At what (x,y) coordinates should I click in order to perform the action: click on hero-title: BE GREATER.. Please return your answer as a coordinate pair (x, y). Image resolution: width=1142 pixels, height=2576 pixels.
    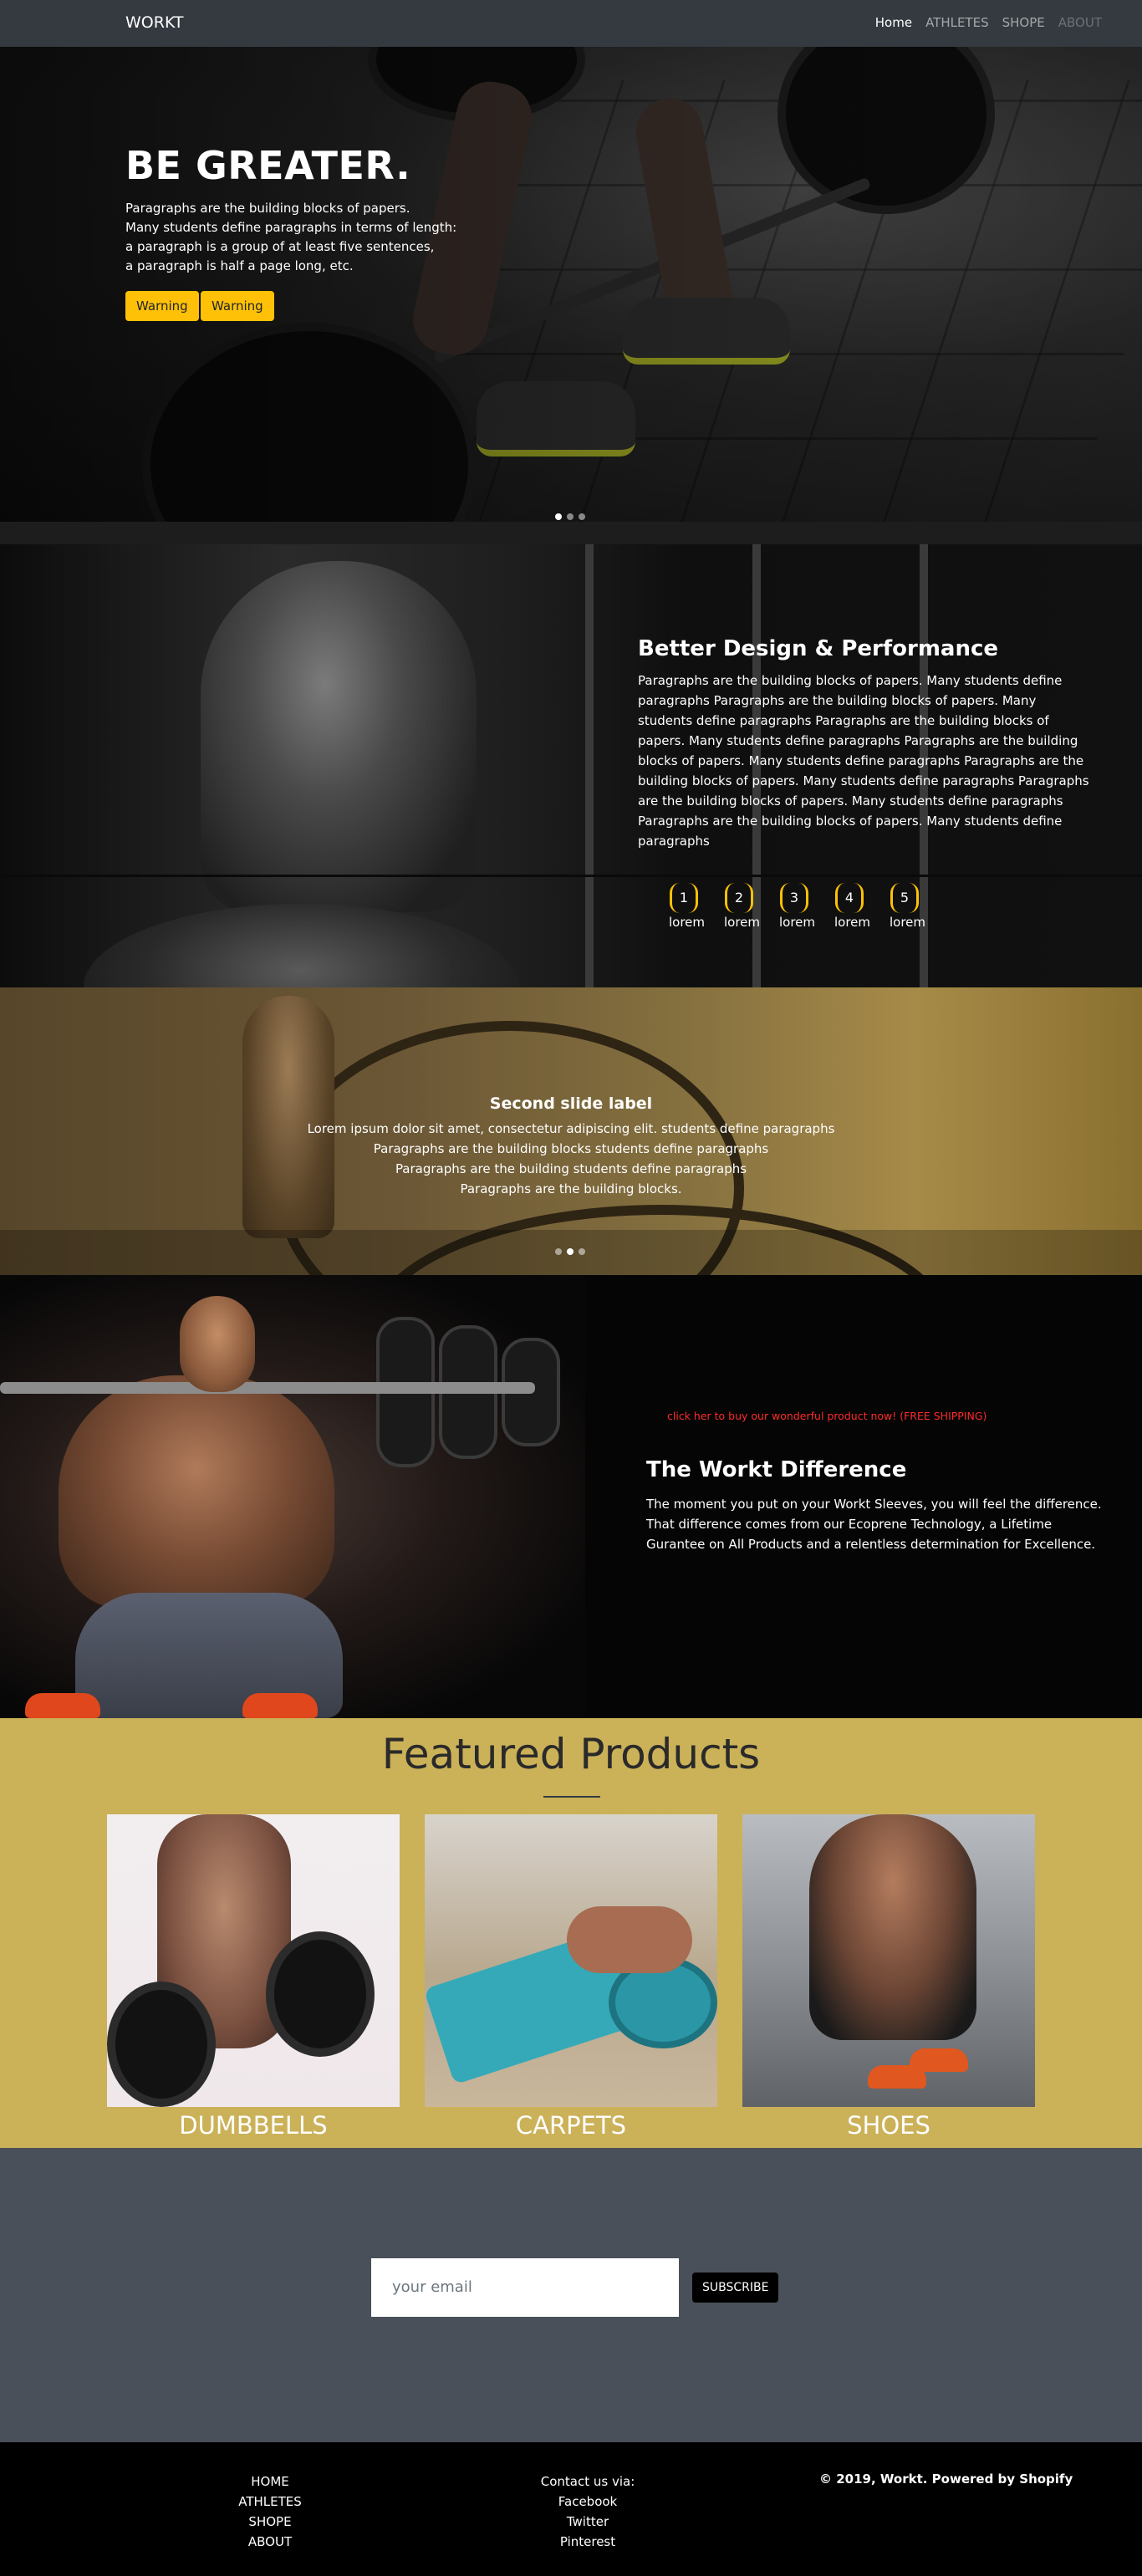
    Looking at the image, I should click on (268, 166).